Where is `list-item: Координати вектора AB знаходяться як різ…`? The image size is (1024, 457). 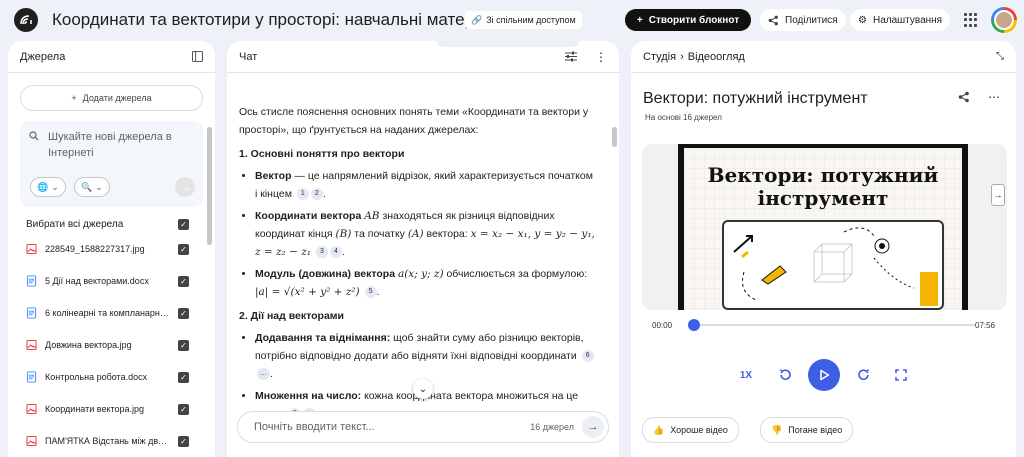
list-item: Координати вектора AB знаходяться як різ… is located at coordinates (425, 234).